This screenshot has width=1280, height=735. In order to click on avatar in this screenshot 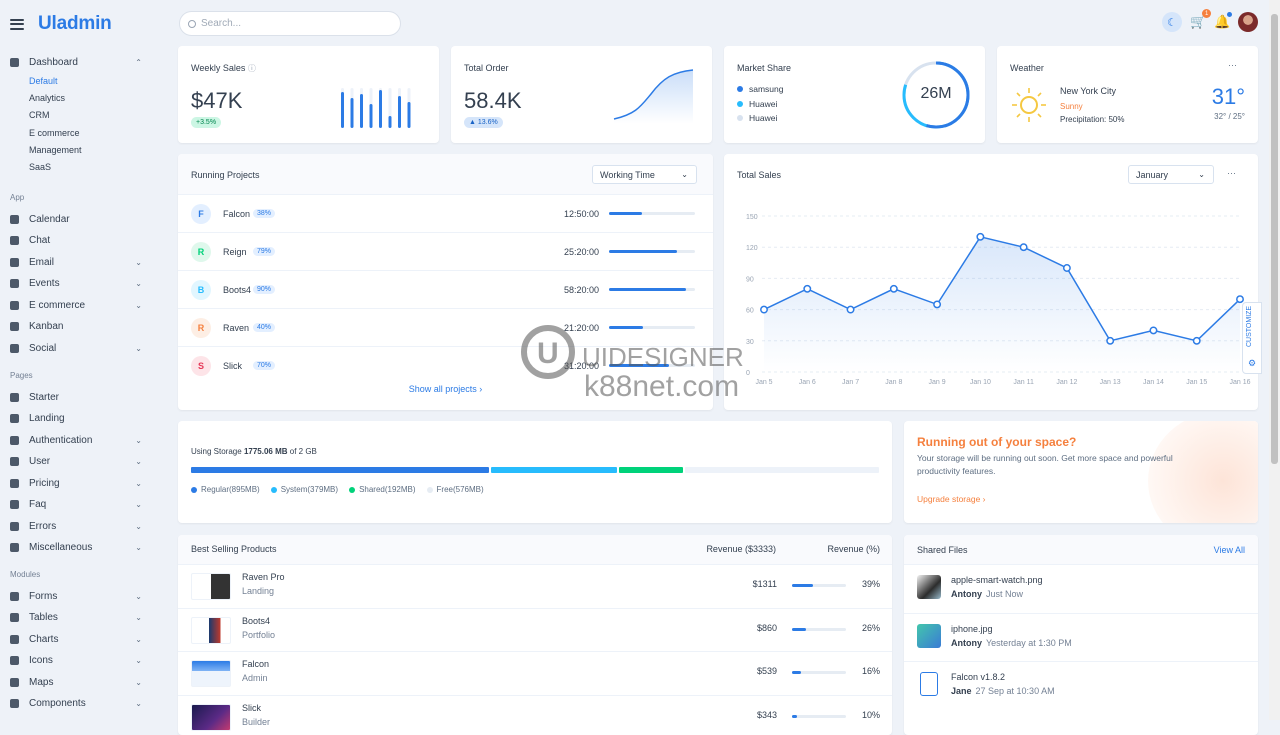, I will do `click(1248, 22)`.